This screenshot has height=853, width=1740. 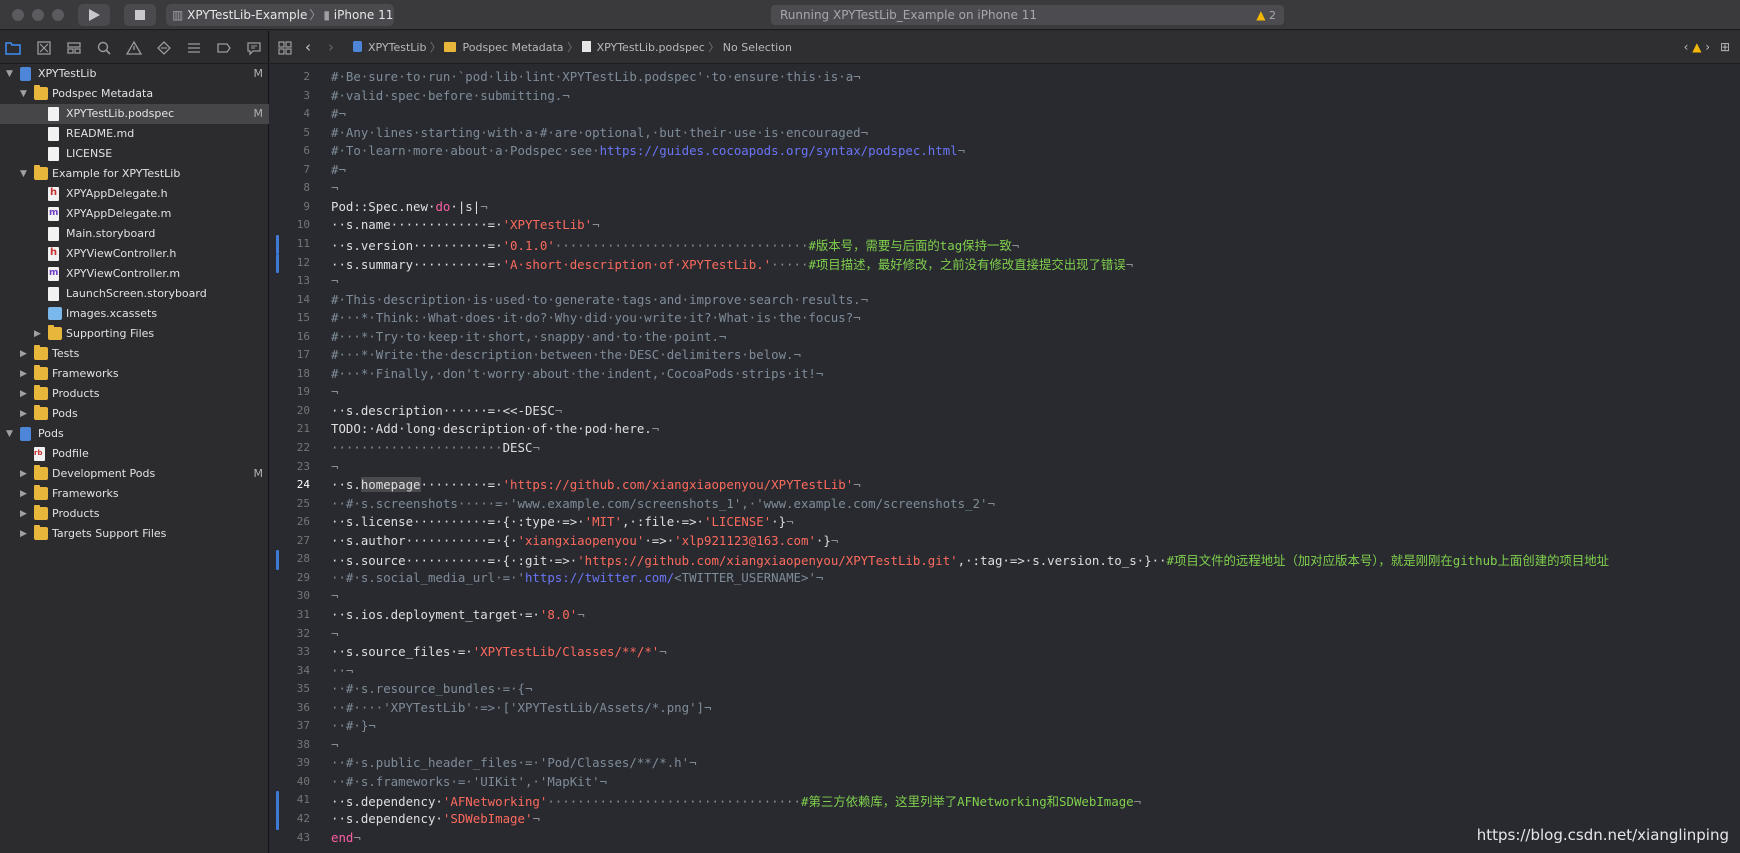 I want to click on debug-navigator-icon, so click(x=194, y=48).